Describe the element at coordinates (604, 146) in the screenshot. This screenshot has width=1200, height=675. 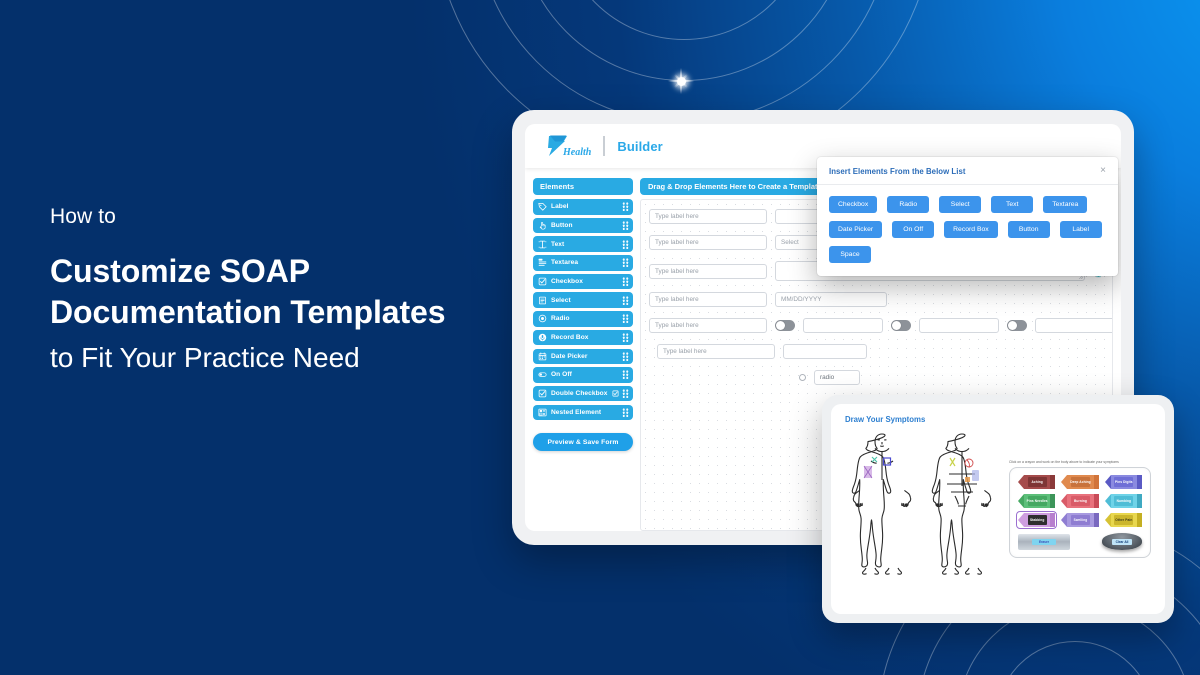
I see `logo-divider` at that location.